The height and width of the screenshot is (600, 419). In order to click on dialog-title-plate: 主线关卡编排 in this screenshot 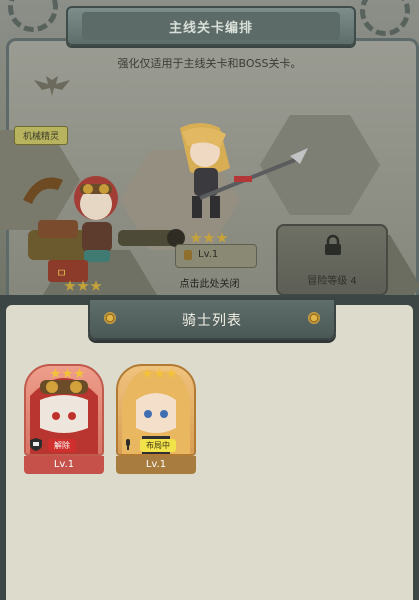, I will do `click(211, 26)`.